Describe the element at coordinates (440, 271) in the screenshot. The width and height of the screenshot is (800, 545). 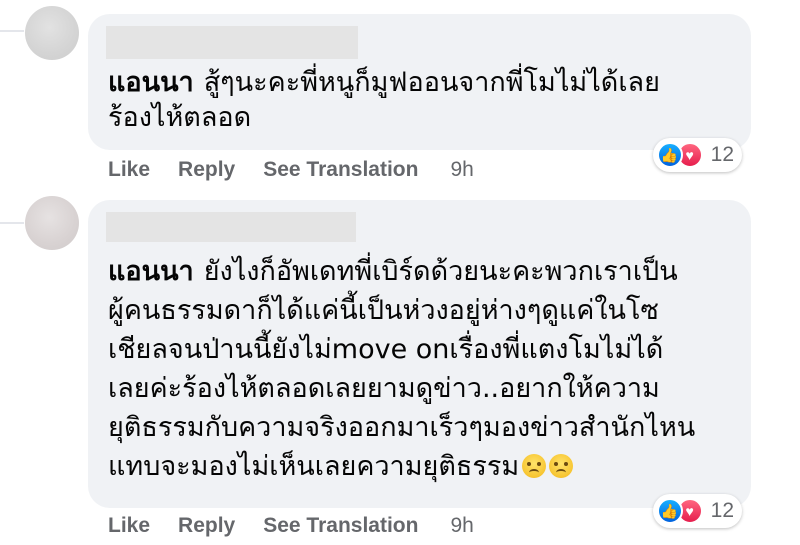
I see `comment-line: ยังไงก็อัพเดทพี่เบิร์ดด้วยนะคะพวกเราเป็น` at that location.